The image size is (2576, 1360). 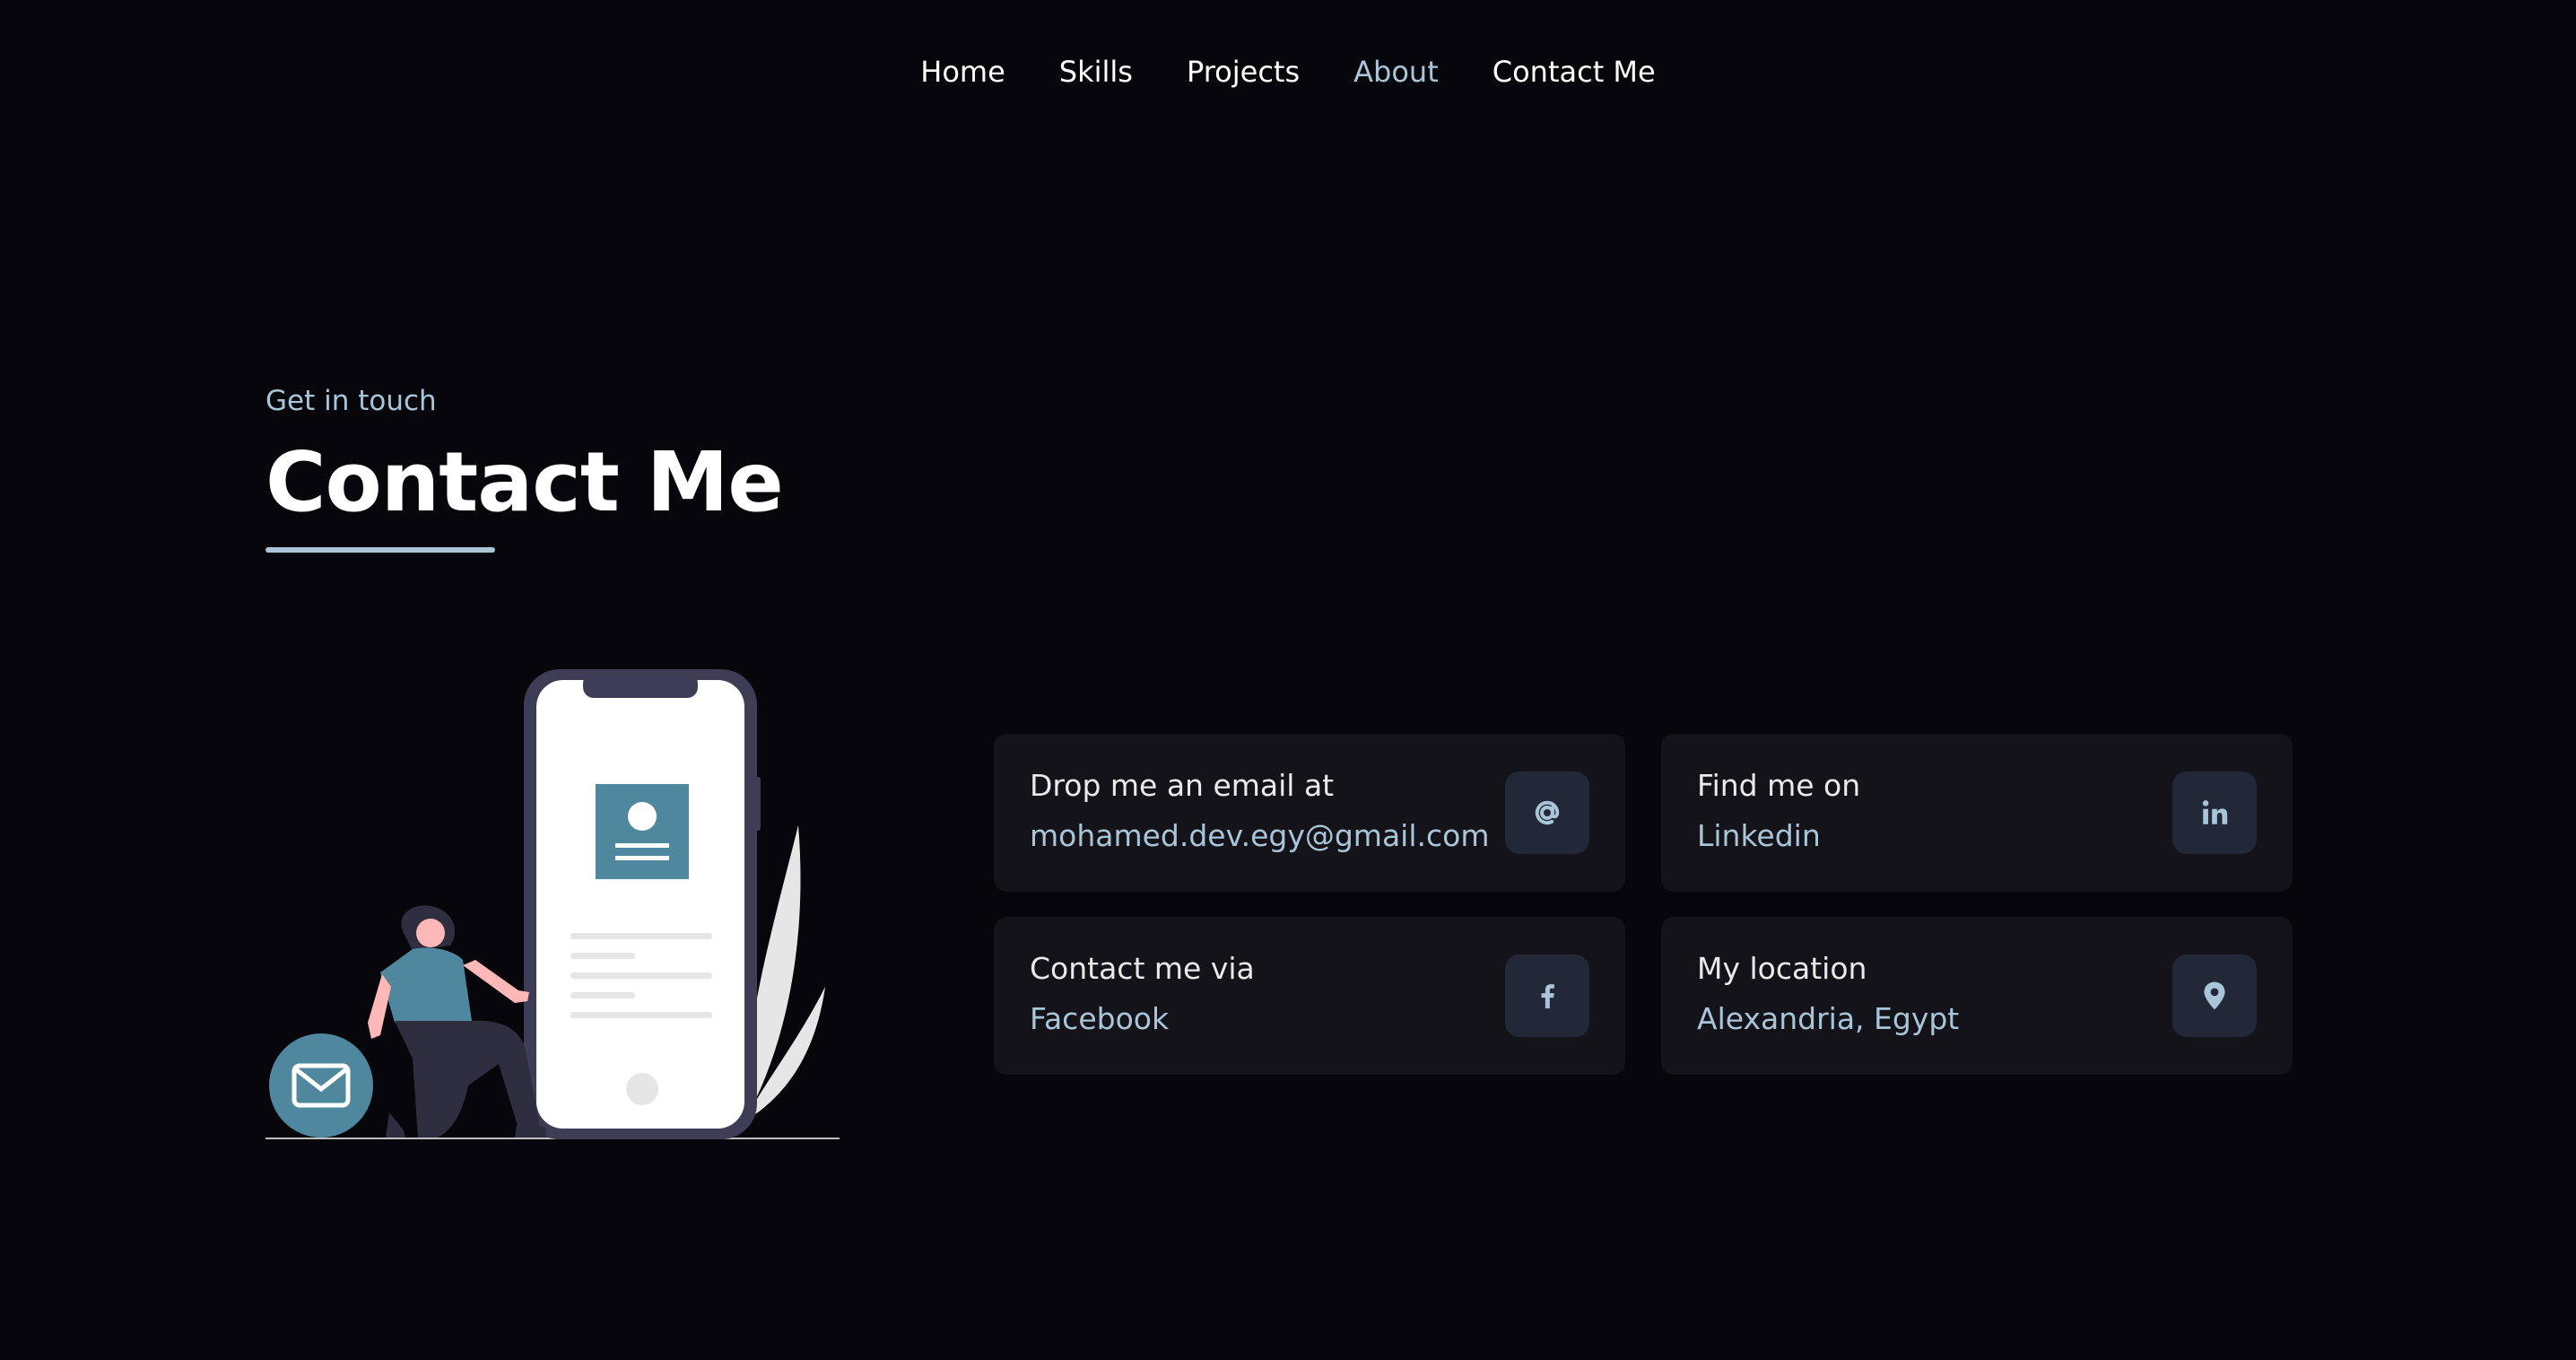 I want to click on page-title: Contact Me, so click(x=524, y=482).